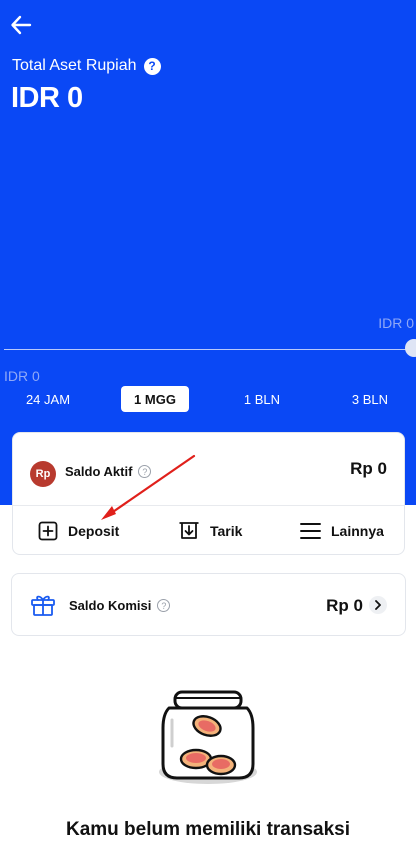 The height and width of the screenshot is (856, 416). Describe the element at coordinates (208, 737) in the screenshot. I see `empty-jar-illustration` at that location.